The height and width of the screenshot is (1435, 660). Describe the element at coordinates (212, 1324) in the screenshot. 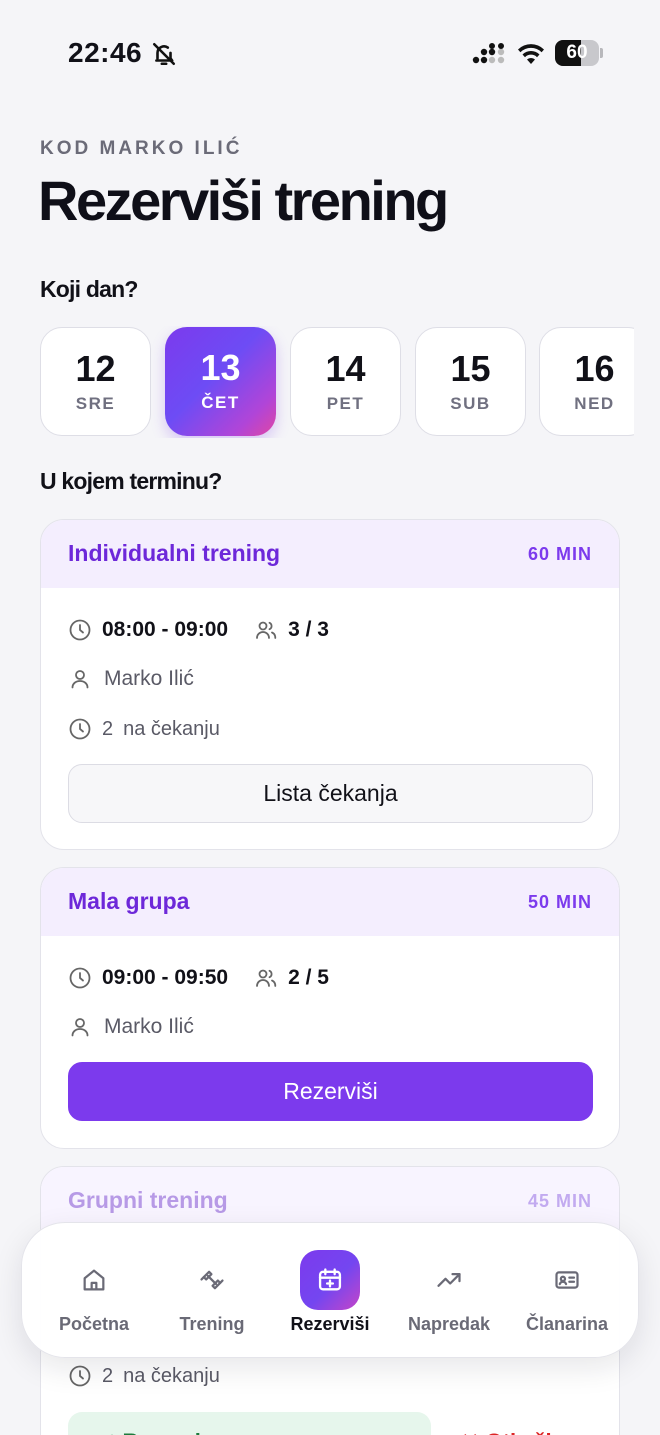

I see `tab-label: Trening` at that location.